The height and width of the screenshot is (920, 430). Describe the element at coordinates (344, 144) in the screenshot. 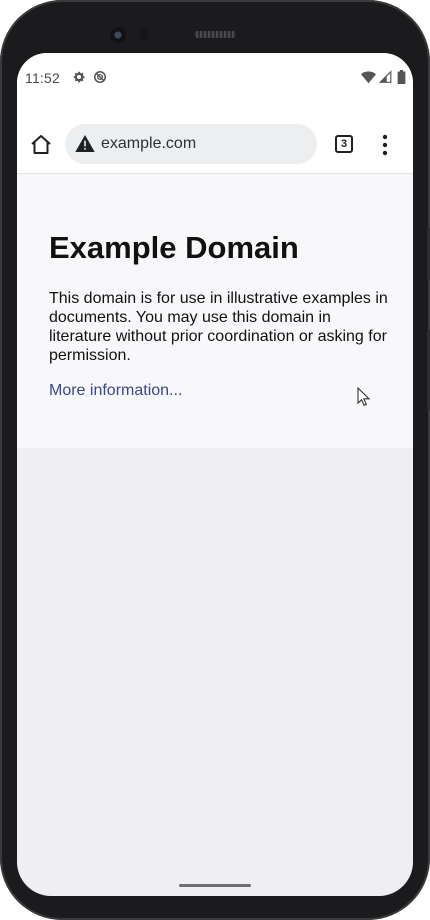

I see `tab-switcher-button: 3` at that location.